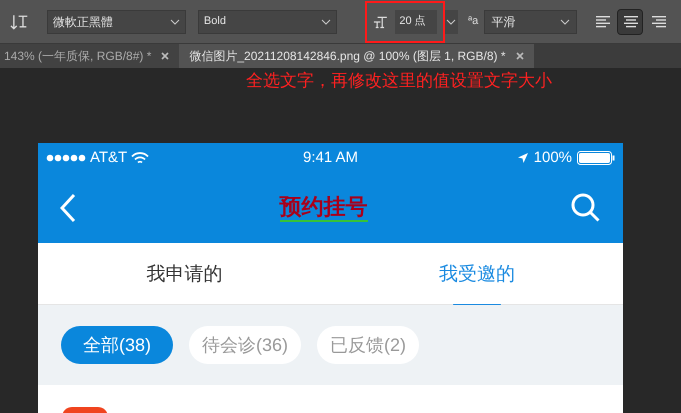  I want to click on location-arrow-icon, so click(522, 158).